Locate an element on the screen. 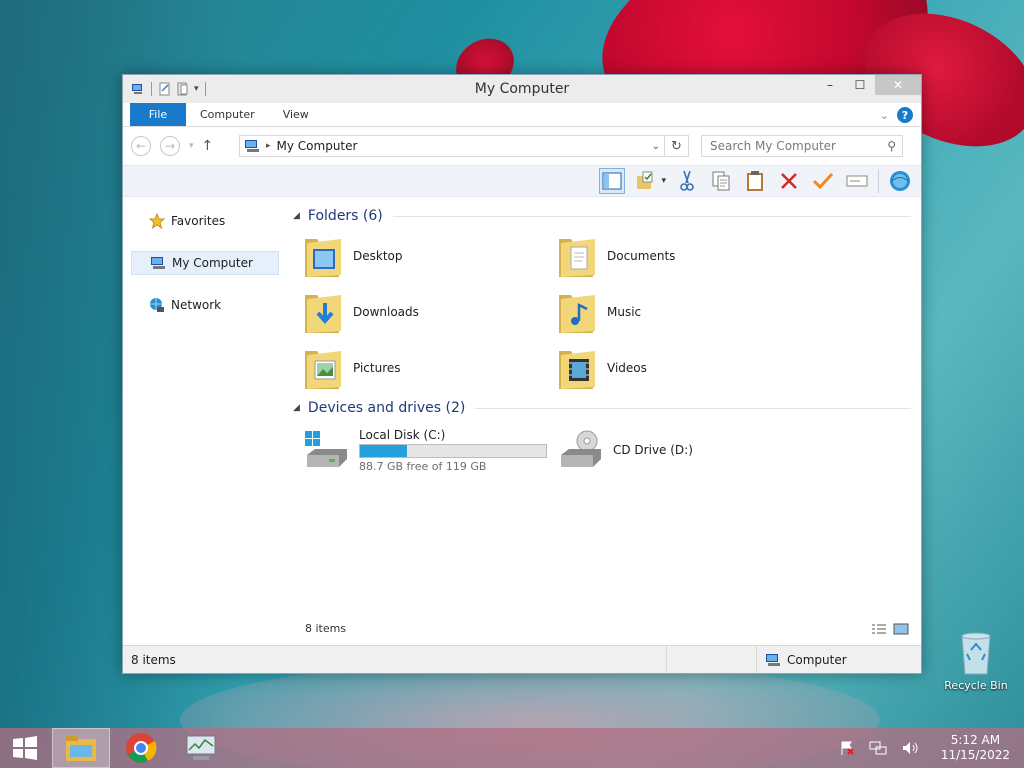  close-button: ✕ is located at coordinates (898, 85).